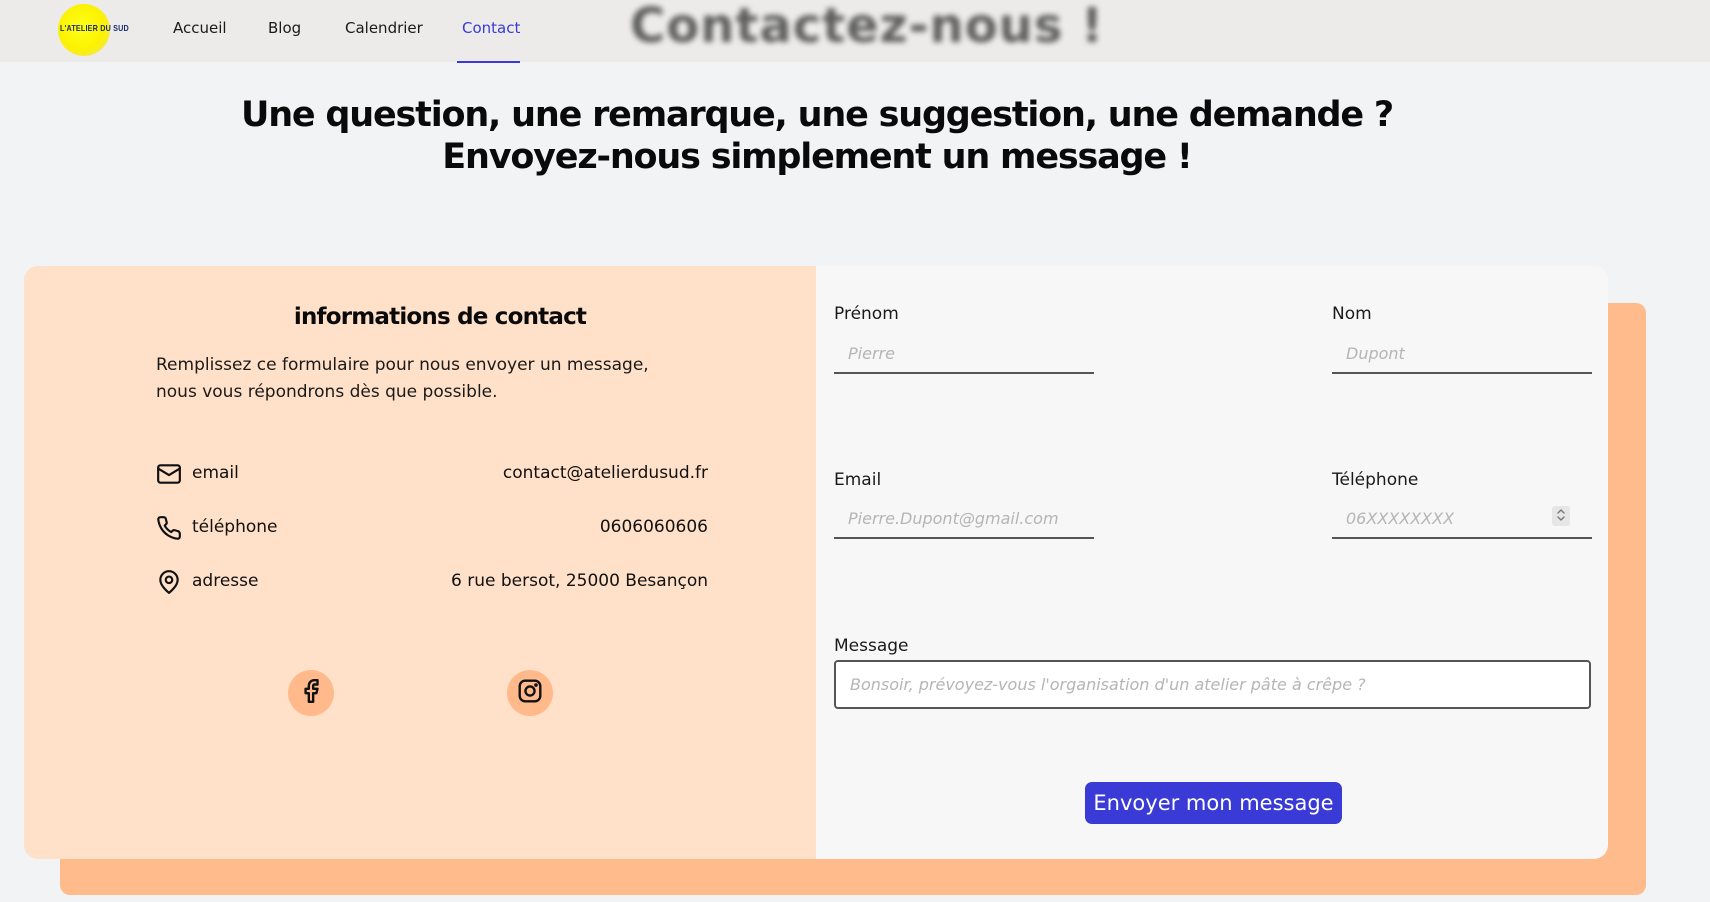  I want to click on nom-label: Nom, so click(1352, 314).